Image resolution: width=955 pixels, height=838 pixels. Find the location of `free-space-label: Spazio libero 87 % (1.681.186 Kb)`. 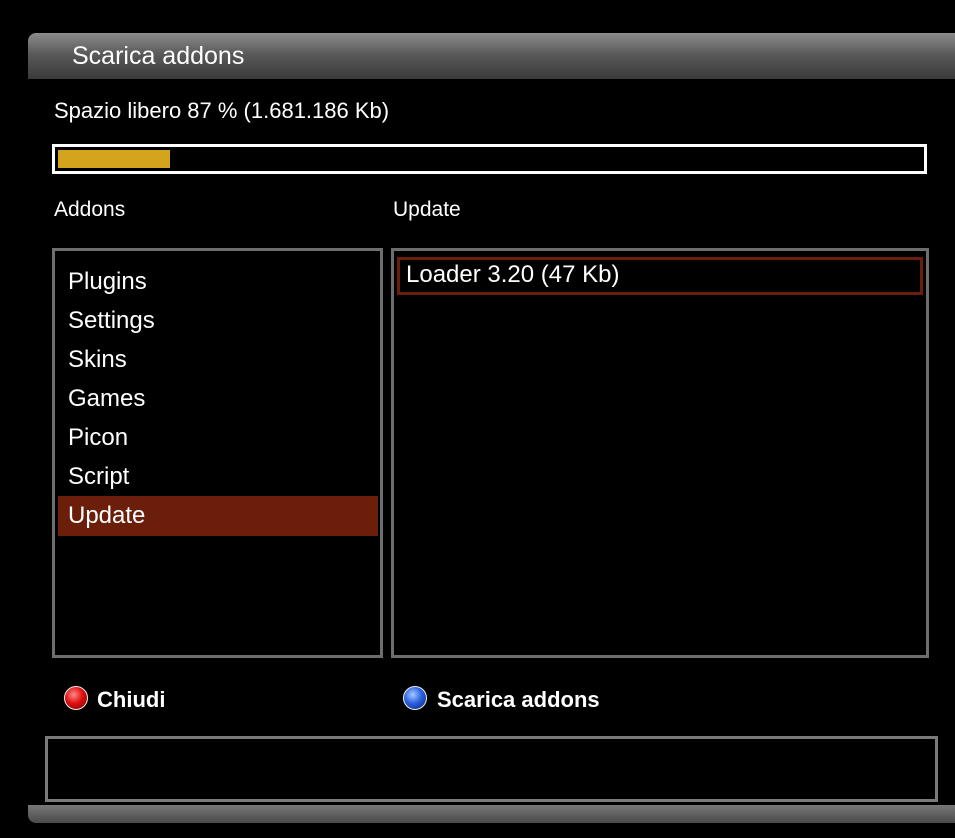

free-space-label: Spazio libero 87 % (1.681.186 Kb) is located at coordinates (222, 110).